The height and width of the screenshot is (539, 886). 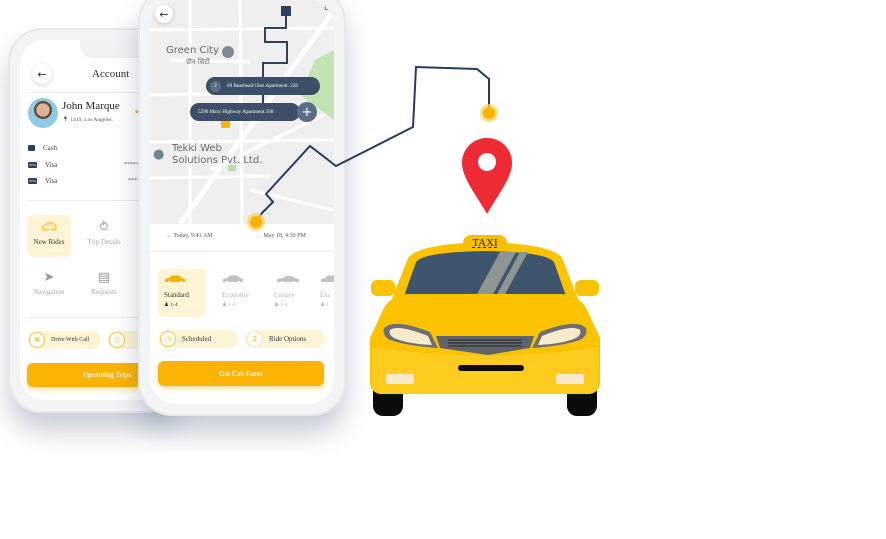 I want to click on add-stop-button: +, so click(x=307, y=112).